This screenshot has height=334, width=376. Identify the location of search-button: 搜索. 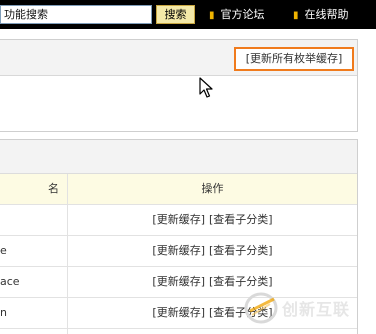
(175, 14).